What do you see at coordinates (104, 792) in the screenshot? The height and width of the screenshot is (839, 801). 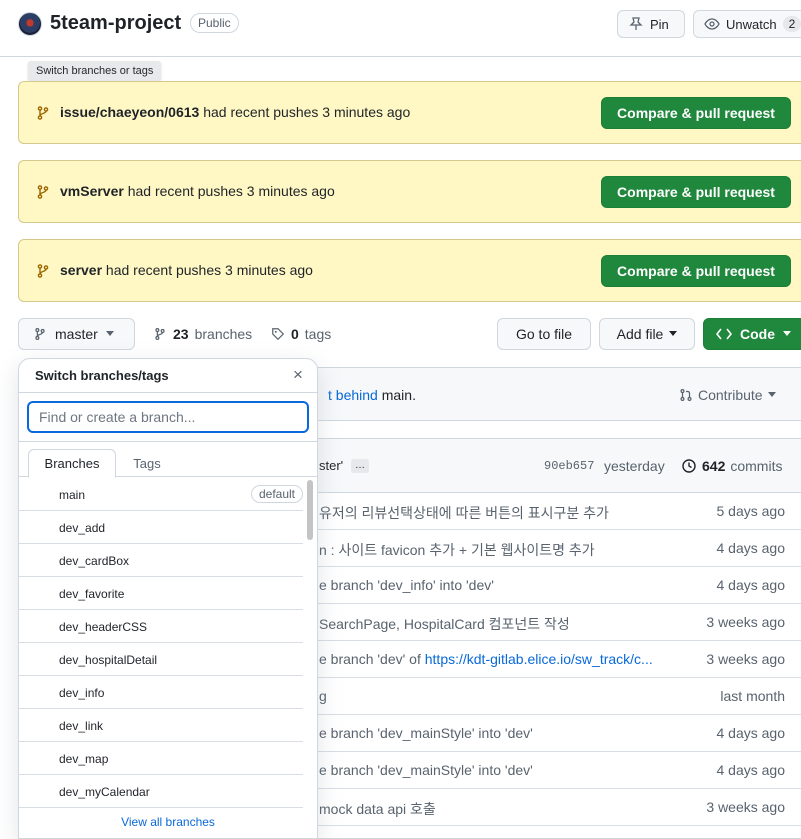 I see `branch-name: dev_myCalendar` at bounding box center [104, 792].